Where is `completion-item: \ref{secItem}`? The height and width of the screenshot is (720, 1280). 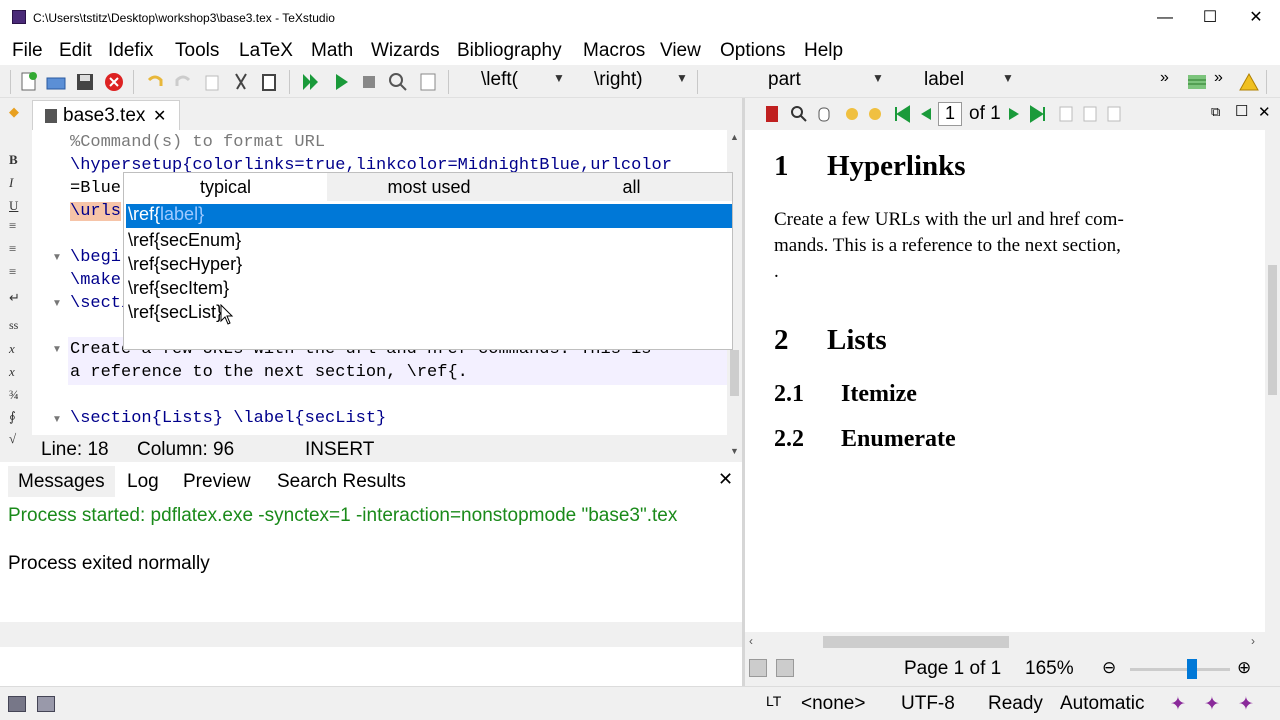
completion-item: \ref{secItem} is located at coordinates (178, 288).